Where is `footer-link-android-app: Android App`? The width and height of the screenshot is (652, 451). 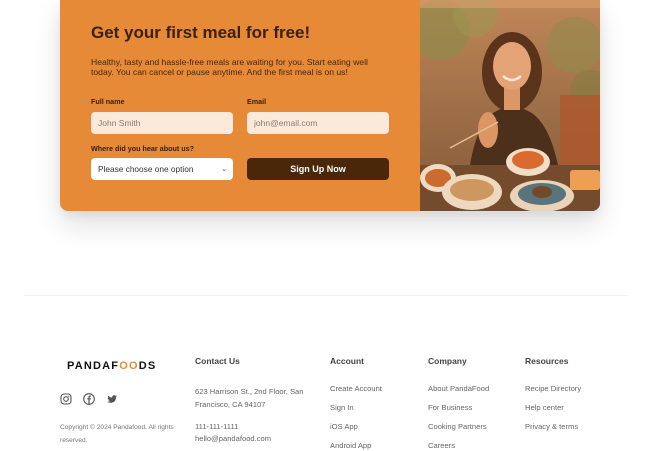 footer-link-android-app: Android App is located at coordinates (350, 445).